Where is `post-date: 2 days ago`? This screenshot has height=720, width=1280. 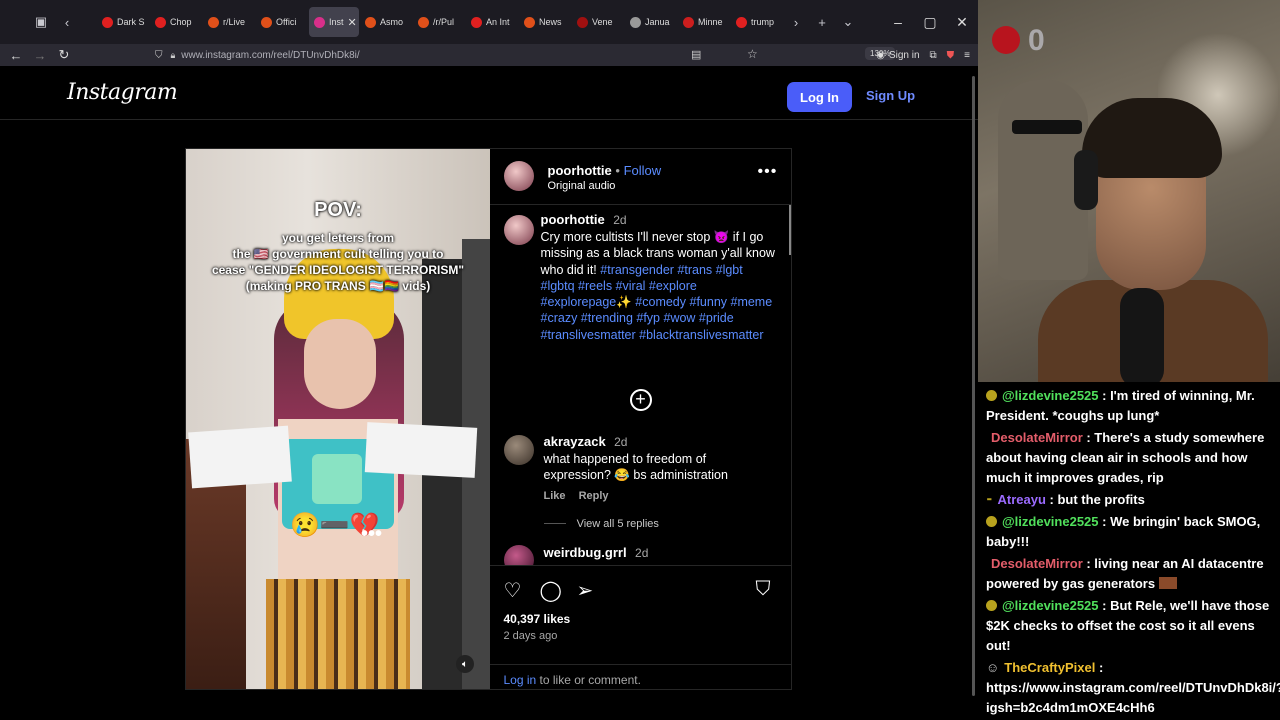
post-date: 2 days ago is located at coordinates (530, 636).